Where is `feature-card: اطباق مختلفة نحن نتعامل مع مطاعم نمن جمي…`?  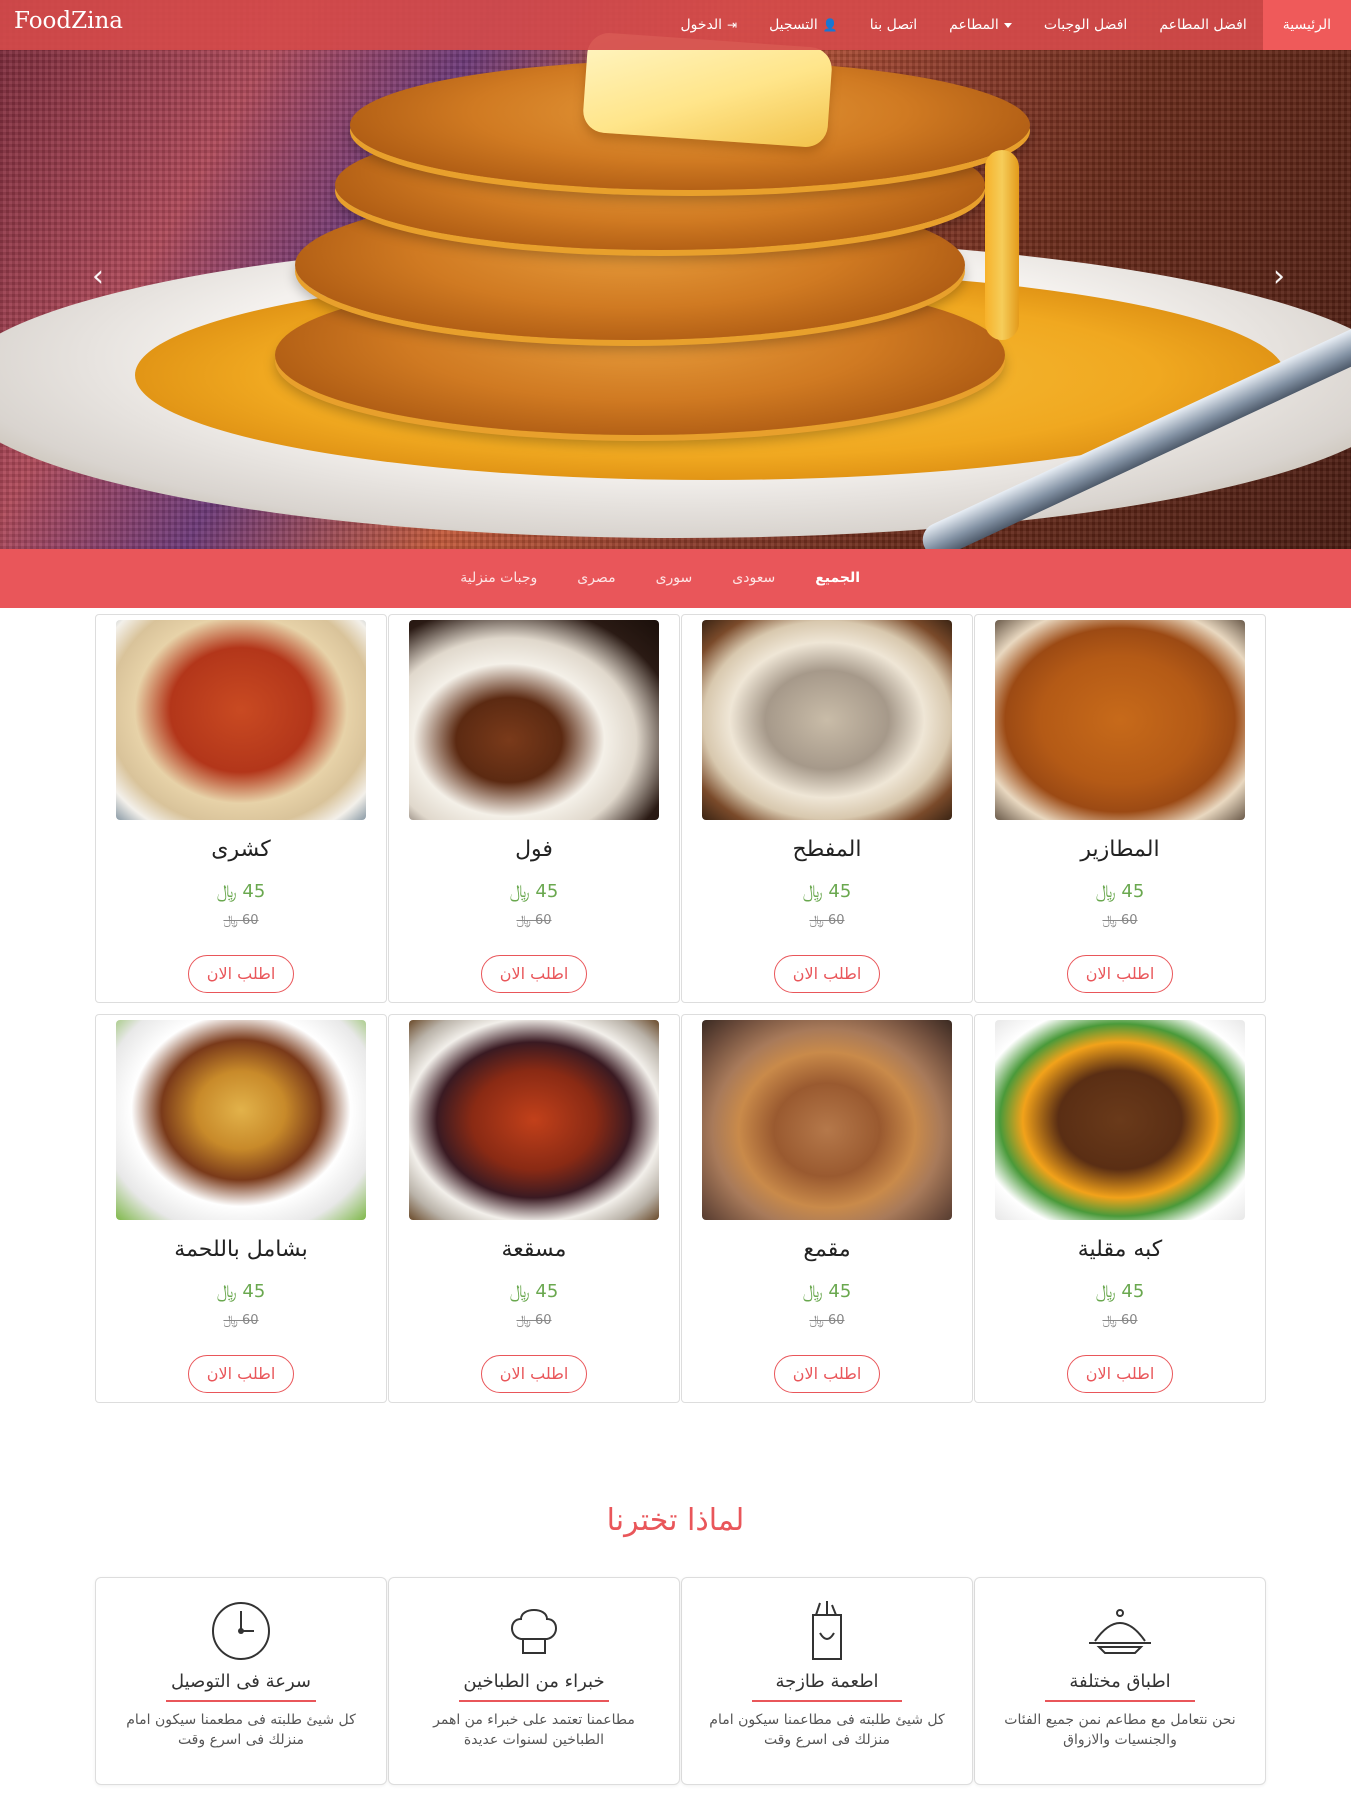 feature-card: اطباق مختلفة نحن نتعامل مع مطاعم نمن جمي… is located at coordinates (1120, 1681).